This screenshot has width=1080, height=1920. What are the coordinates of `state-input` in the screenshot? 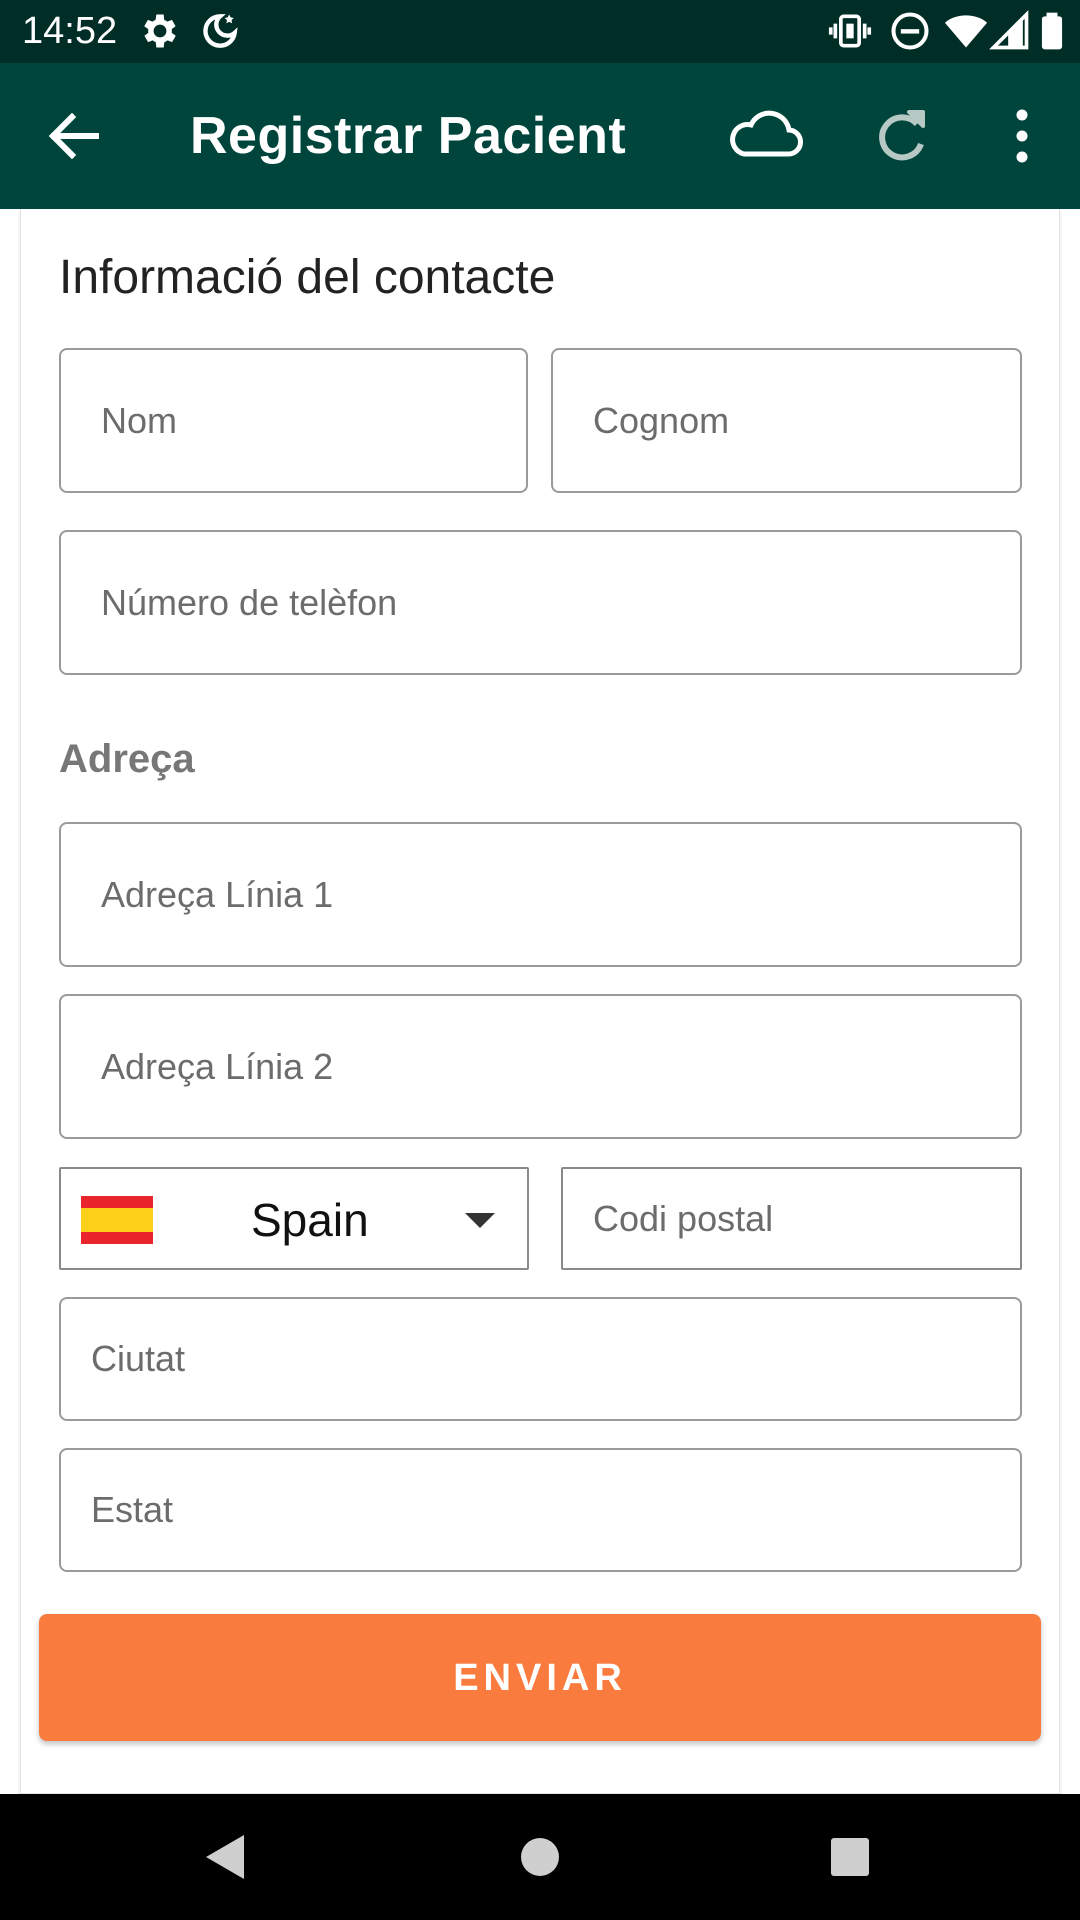 It's located at (540, 1510).